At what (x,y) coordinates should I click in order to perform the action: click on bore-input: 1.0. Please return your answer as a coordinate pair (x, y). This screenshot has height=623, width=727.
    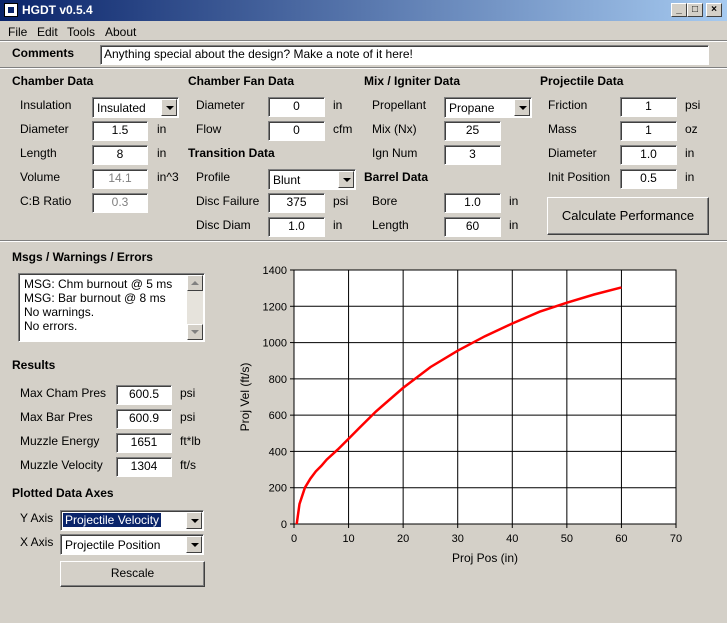
    Looking at the image, I should click on (472, 203).